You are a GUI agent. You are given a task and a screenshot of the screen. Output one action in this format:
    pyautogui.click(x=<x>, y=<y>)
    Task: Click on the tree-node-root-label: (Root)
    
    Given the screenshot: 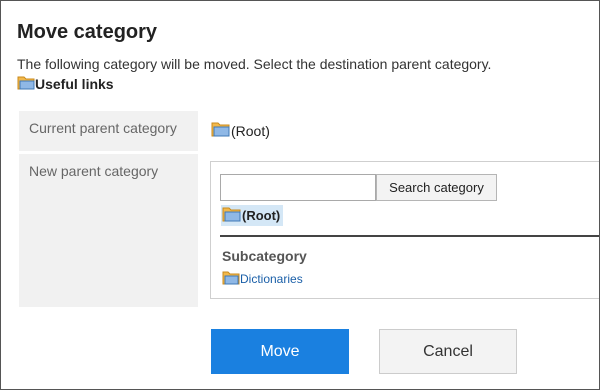 What is the action you would take?
    pyautogui.click(x=261, y=215)
    